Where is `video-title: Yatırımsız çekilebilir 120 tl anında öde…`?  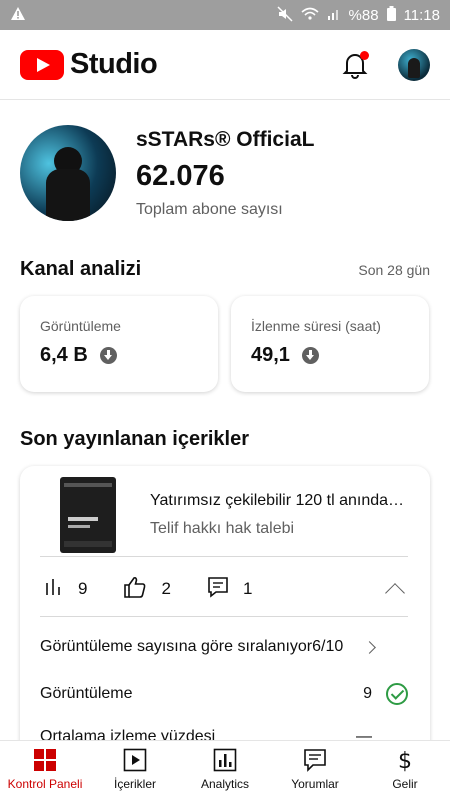
video-title: Yatırımsız çekilebilir 120 tl anında öde… is located at coordinates (279, 500).